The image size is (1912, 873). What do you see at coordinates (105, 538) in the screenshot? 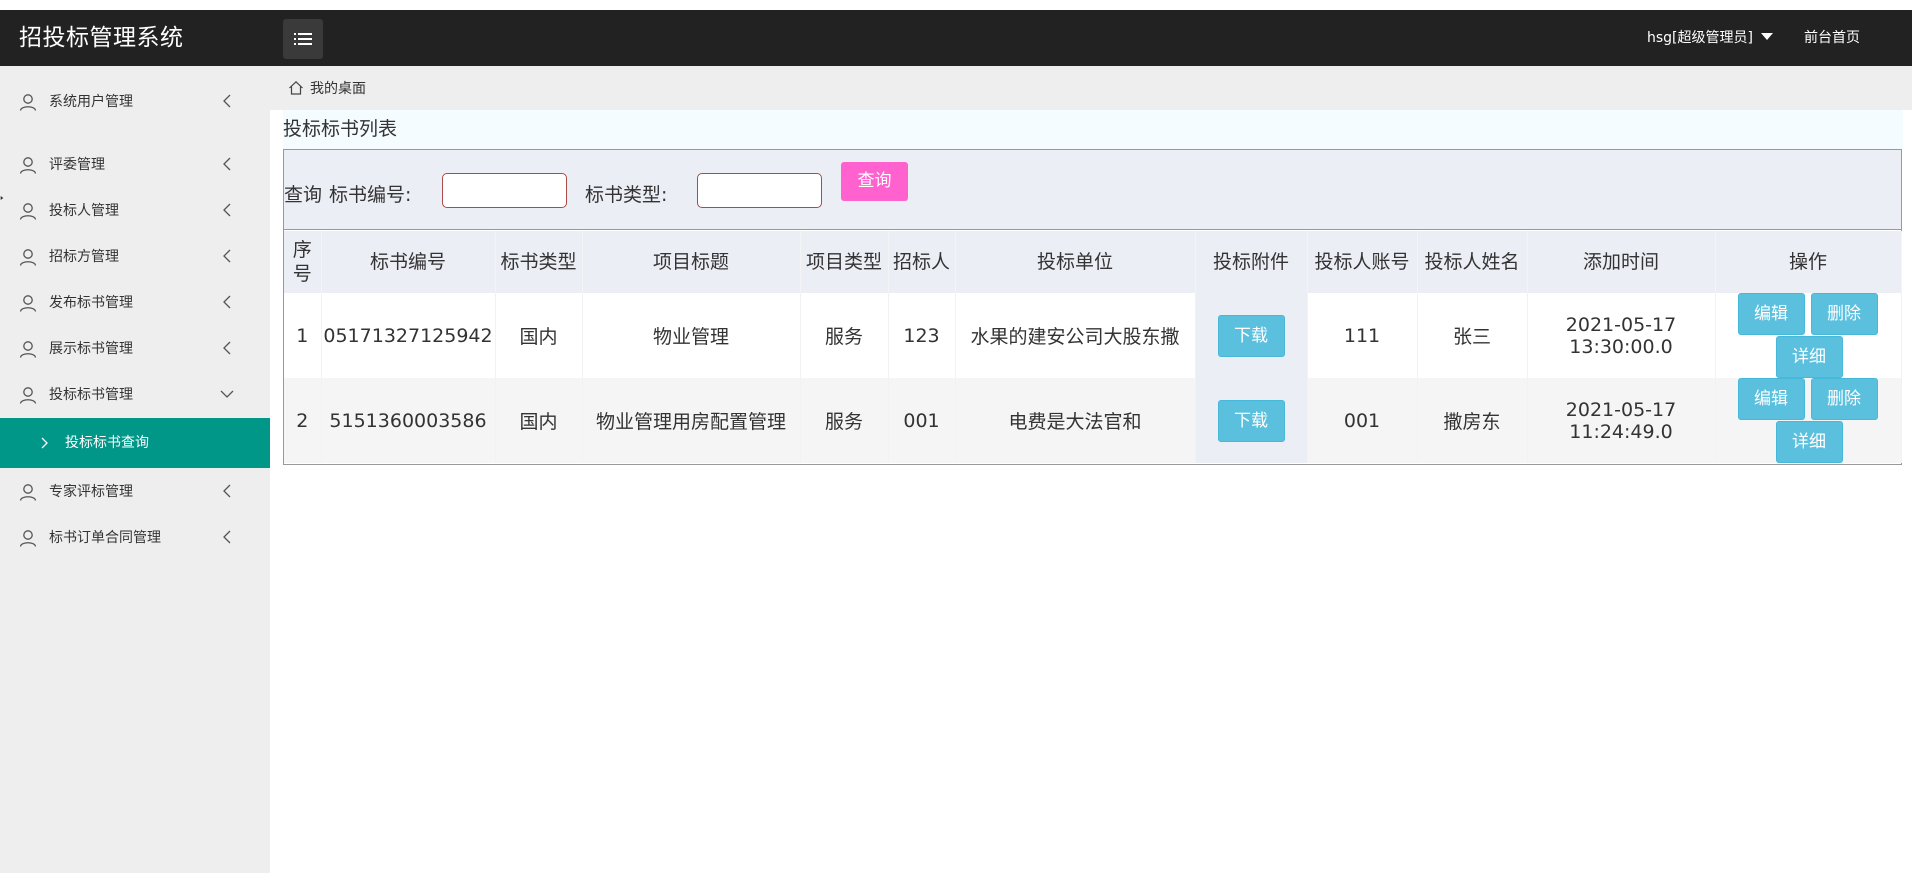
I see `sidebar-item-label: 标书订单合同管理` at bounding box center [105, 538].